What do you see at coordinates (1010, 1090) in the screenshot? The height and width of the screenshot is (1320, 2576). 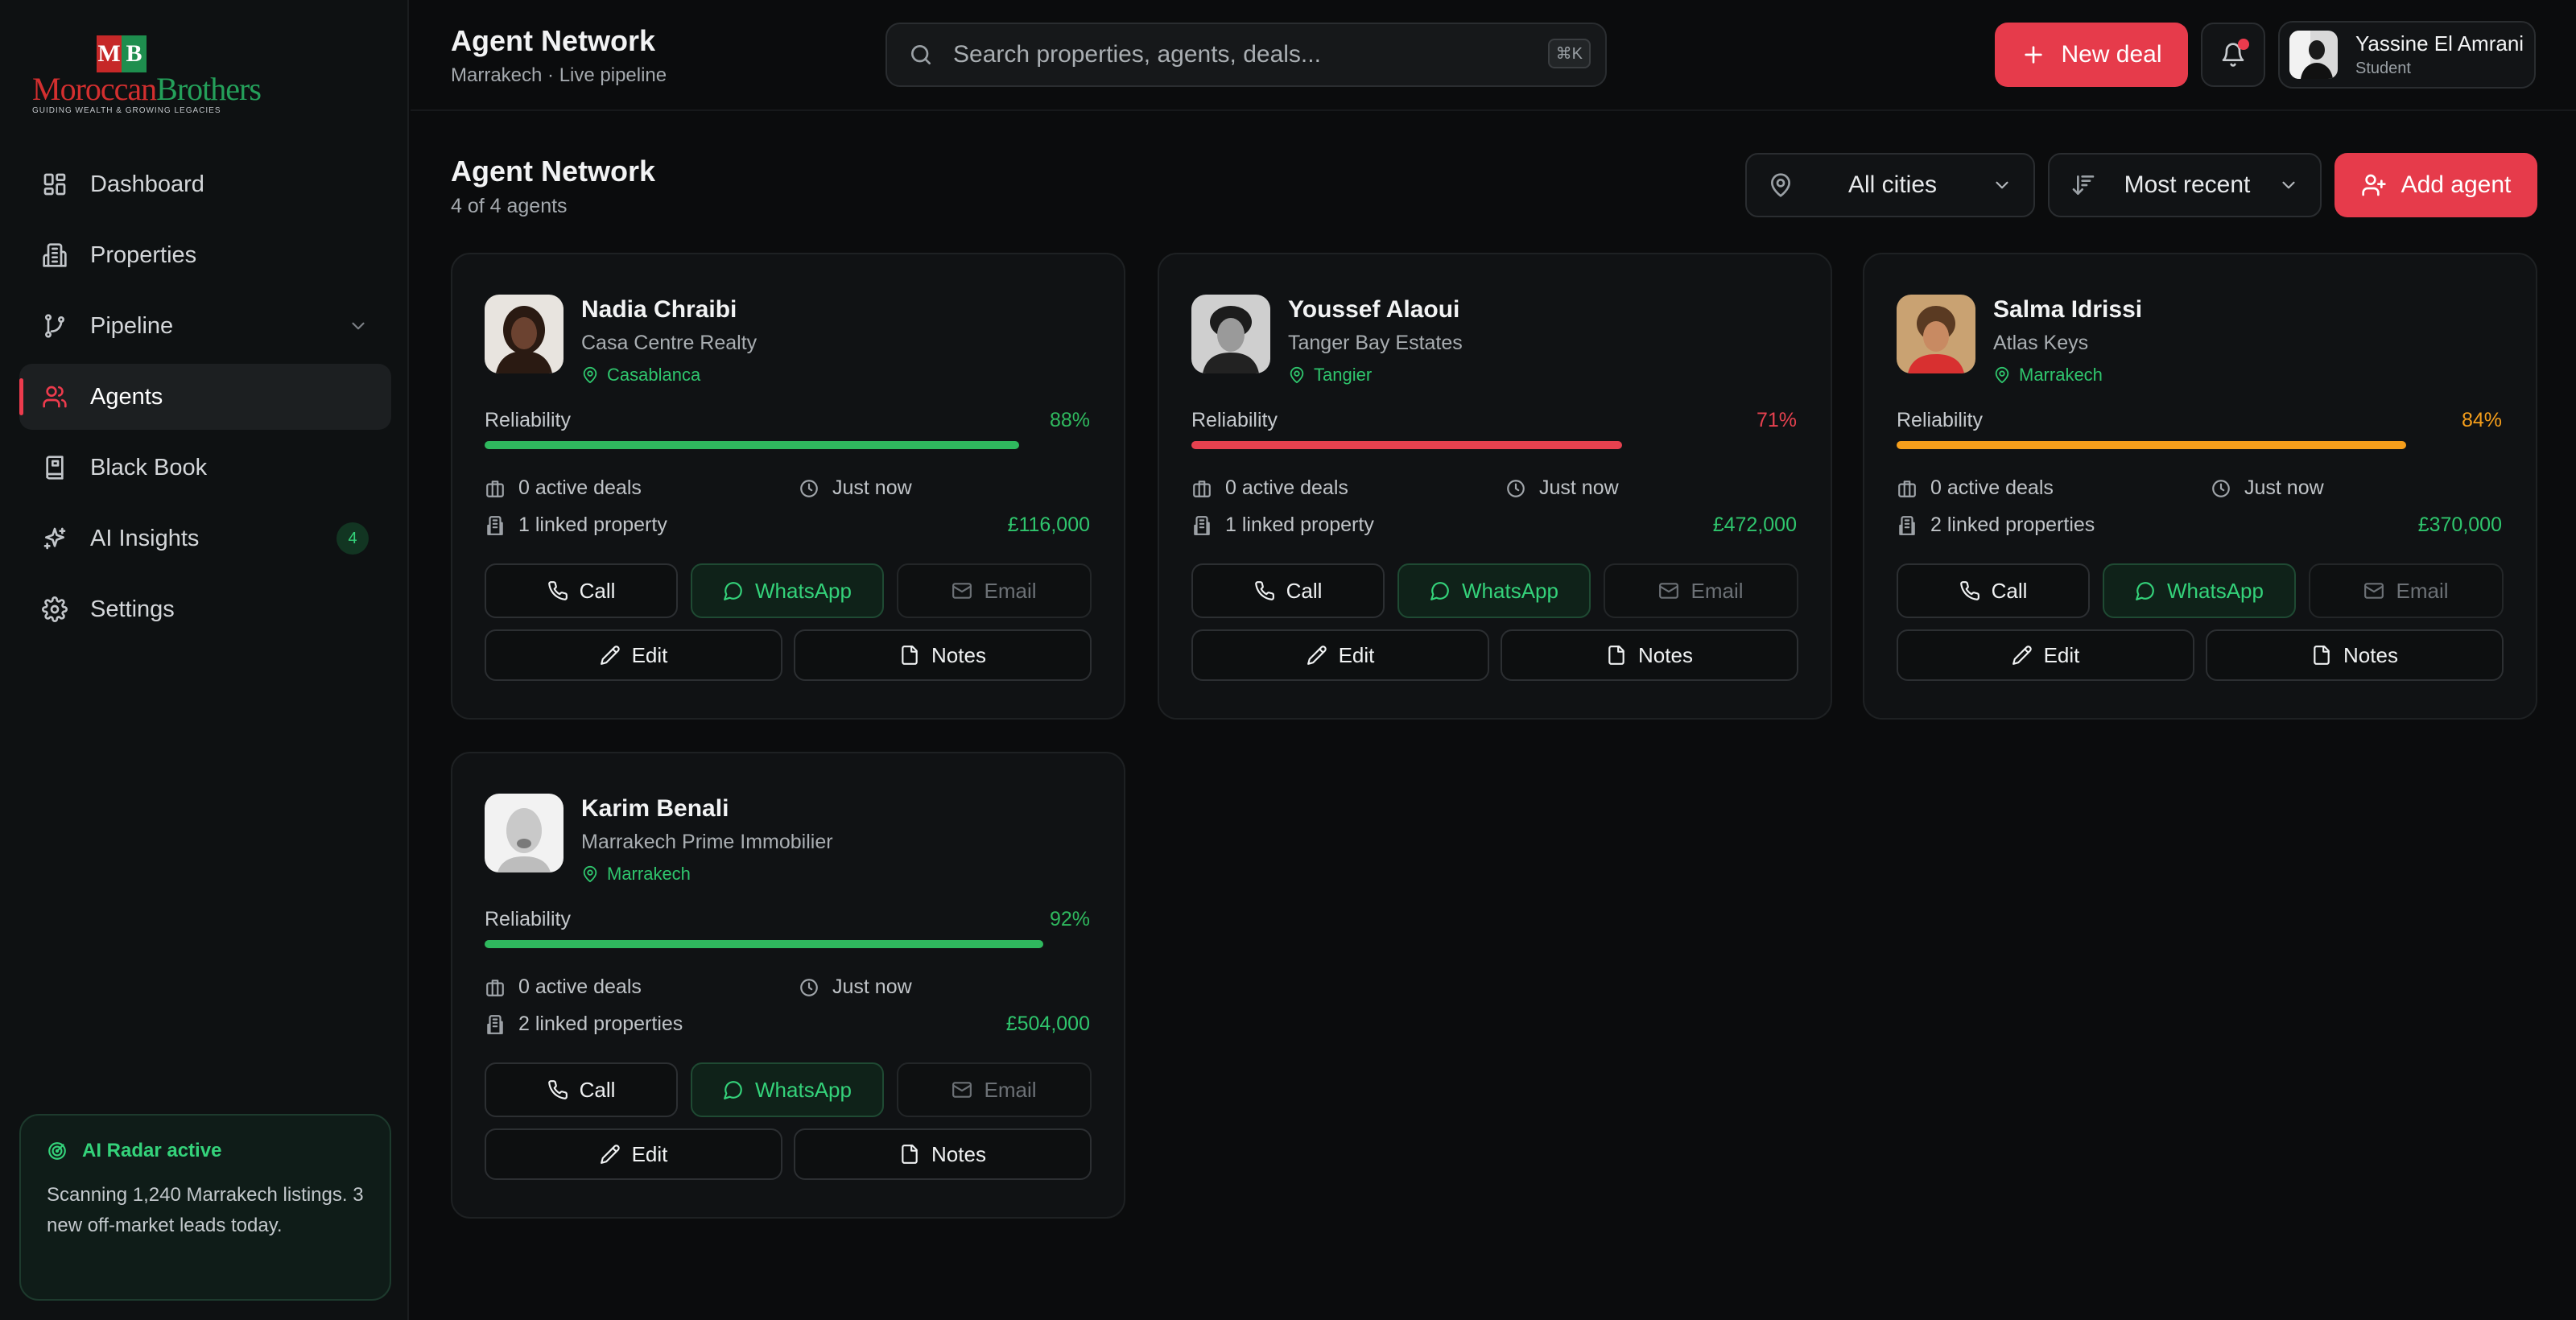 I see `email-label: Email` at bounding box center [1010, 1090].